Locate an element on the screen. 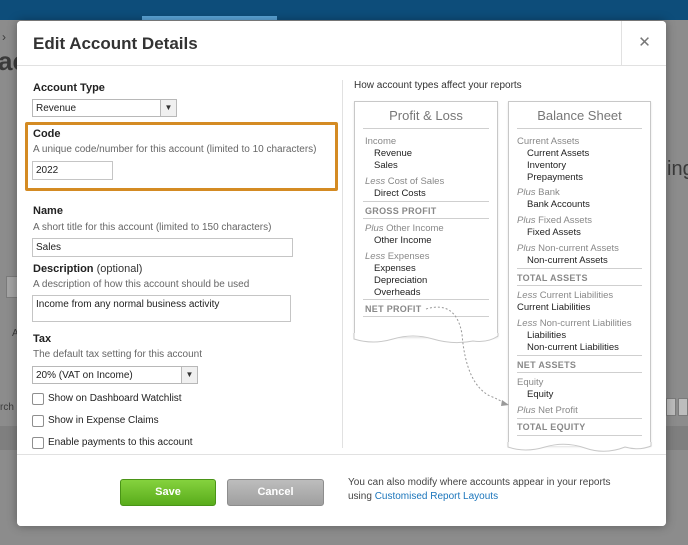  code-input: 2022 is located at coordinates (72, 170).